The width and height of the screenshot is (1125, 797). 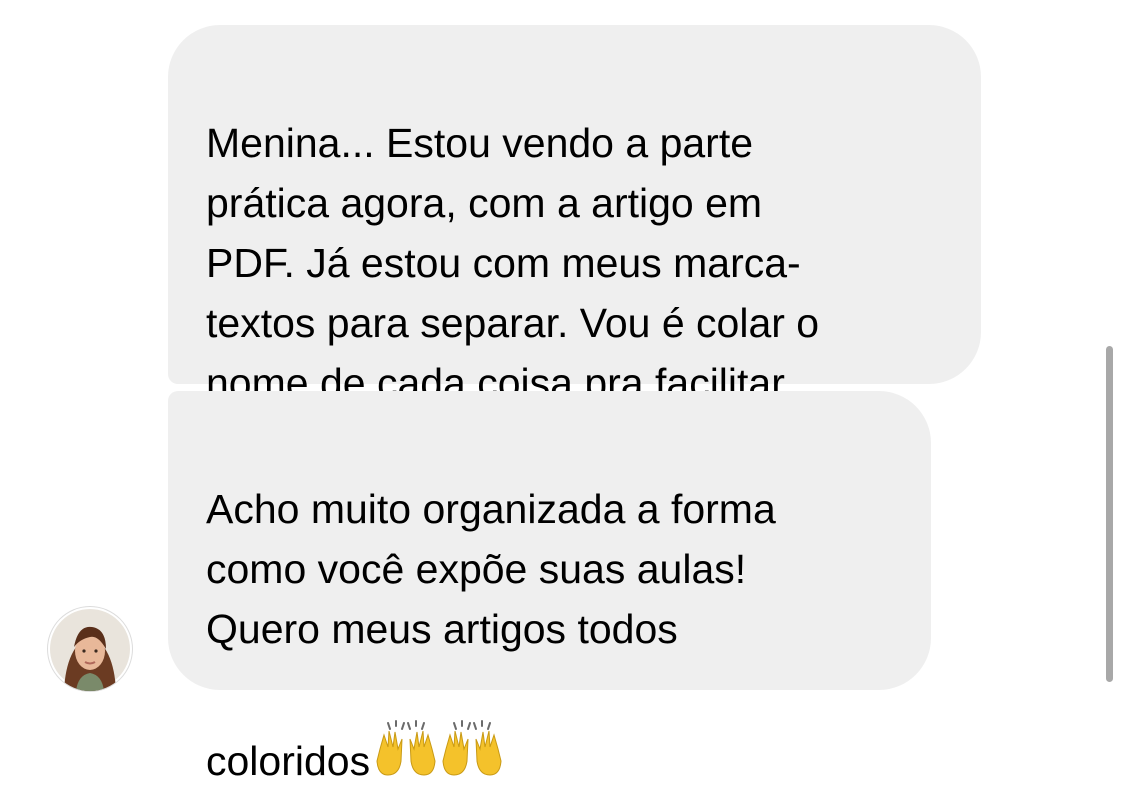 I want to click on scrollbar-thumb, so click(x=1109, y=514).